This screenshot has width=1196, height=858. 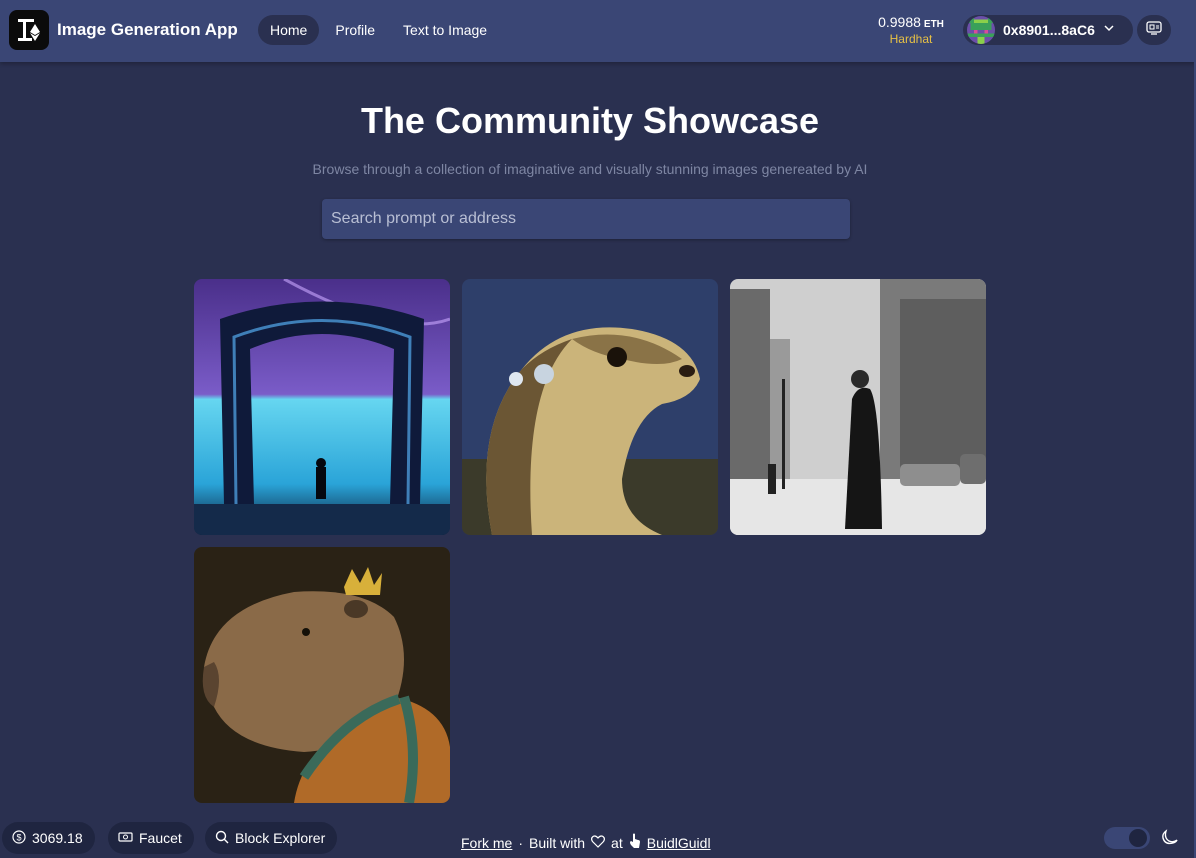 I want to click on theme-toggle, so click(x=1127, y=838).